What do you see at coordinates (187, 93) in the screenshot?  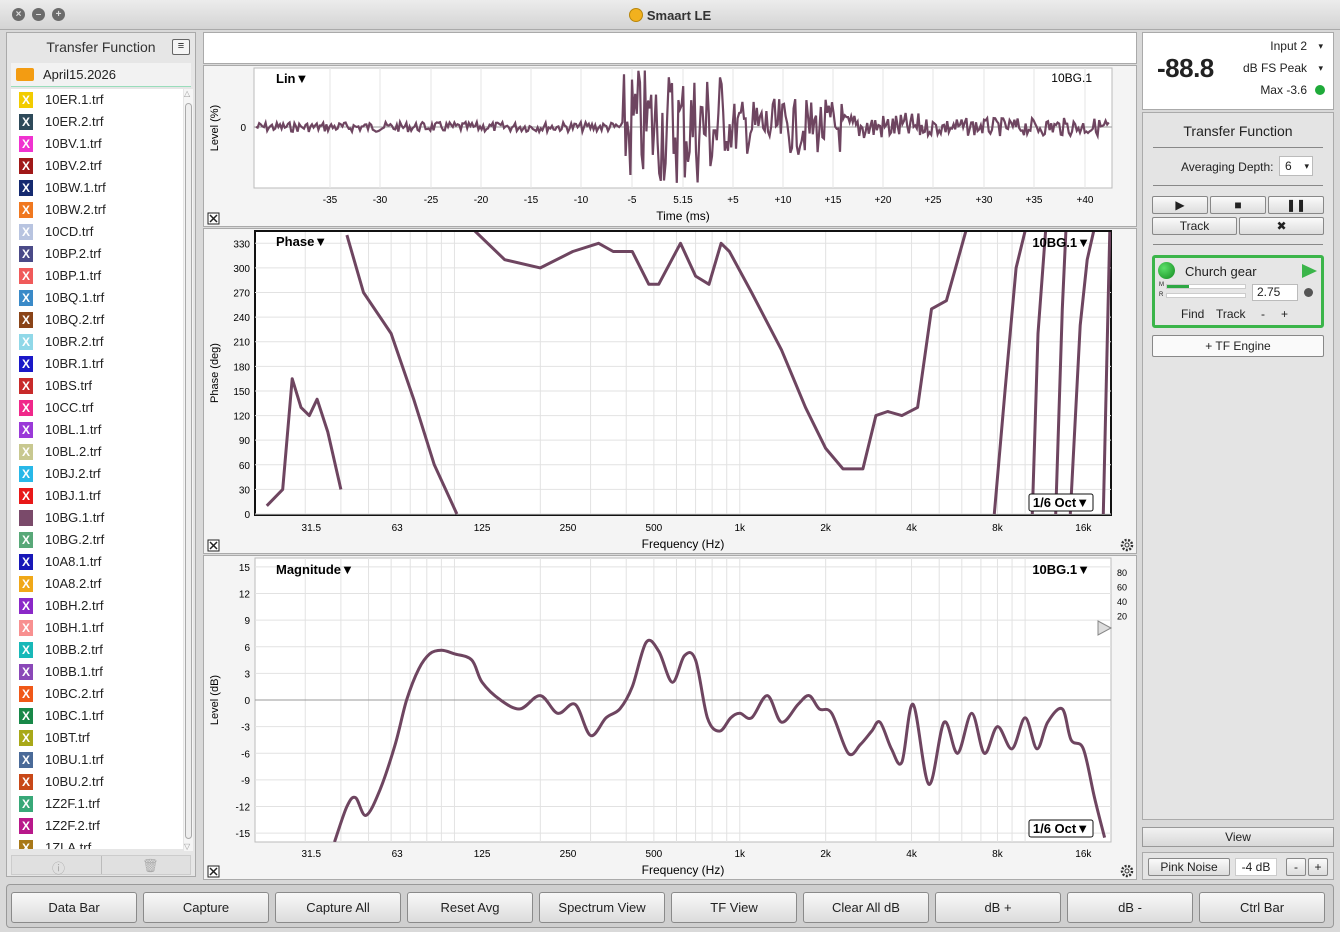 I see `scroll-up-icon: △` at bounding box center [187, 93].